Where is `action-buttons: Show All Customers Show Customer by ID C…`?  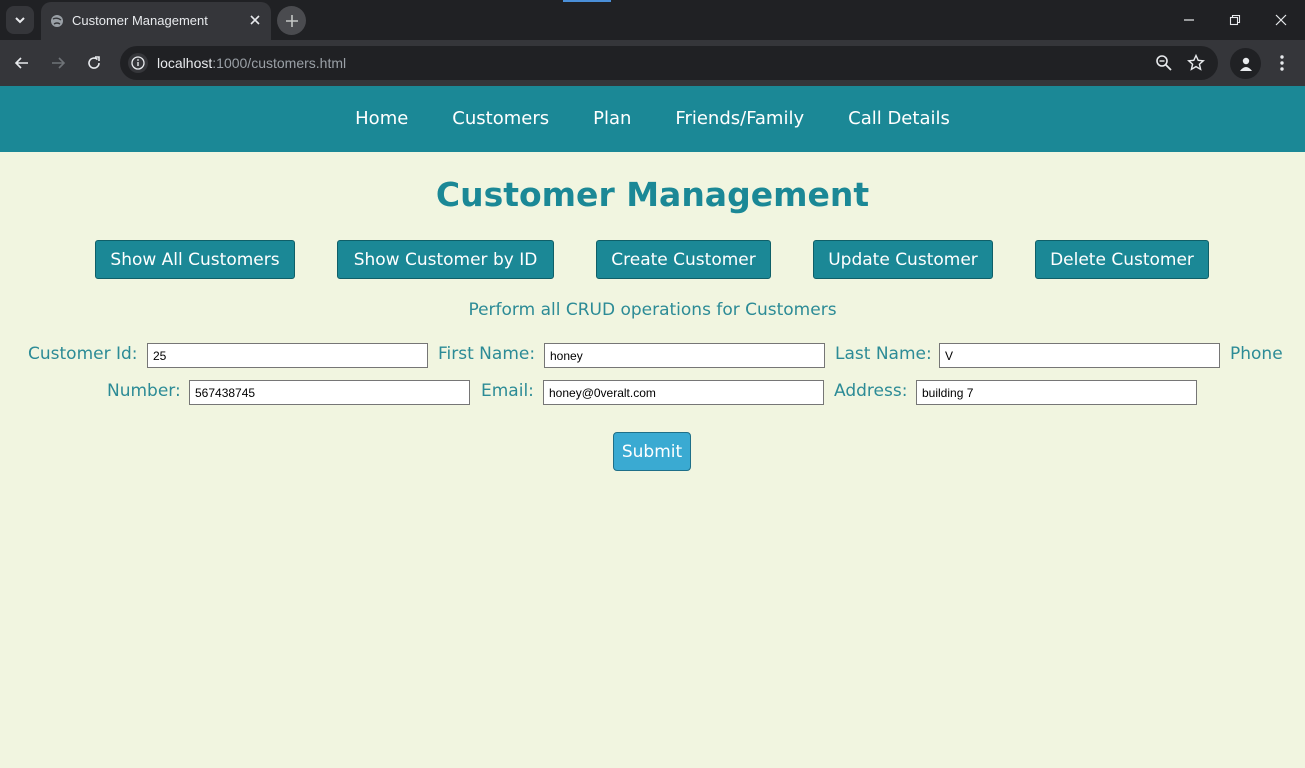 action-buttons: Show All Customers Show Customer by ID C… is located at coordinates (652, 259).